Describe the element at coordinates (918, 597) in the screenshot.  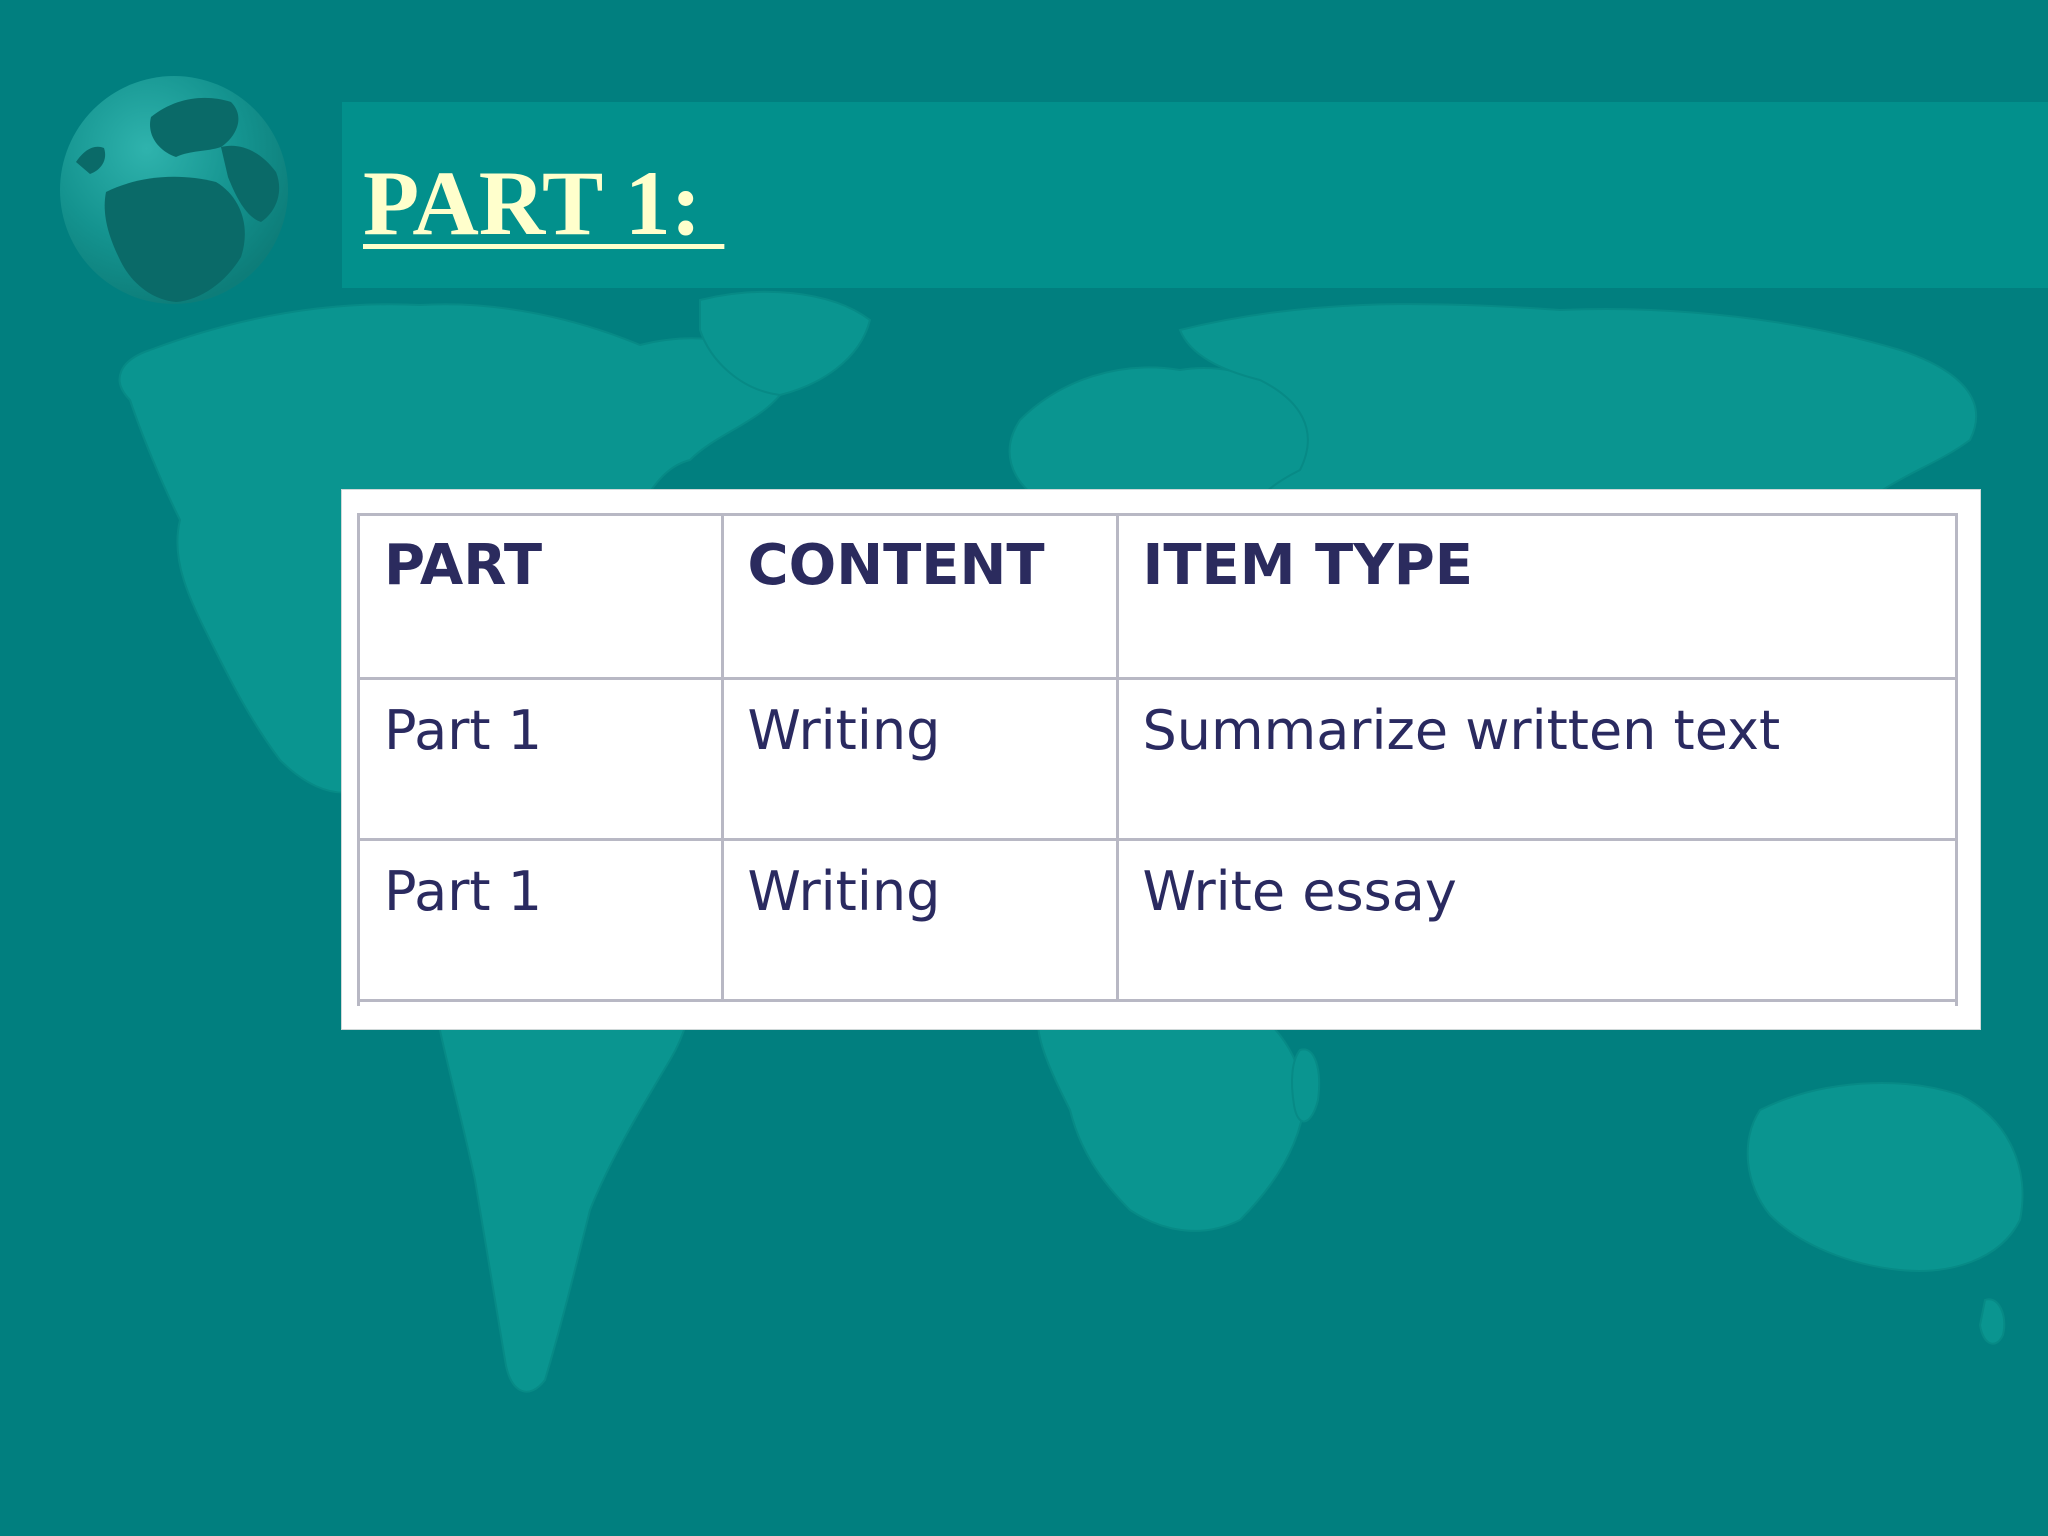
I see `header-content: CONTENT` at that location.